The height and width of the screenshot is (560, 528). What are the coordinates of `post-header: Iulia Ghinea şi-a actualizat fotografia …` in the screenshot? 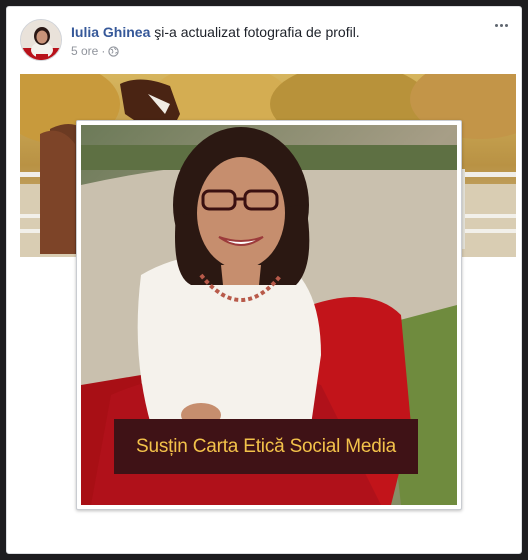 It's located at (215, 32).